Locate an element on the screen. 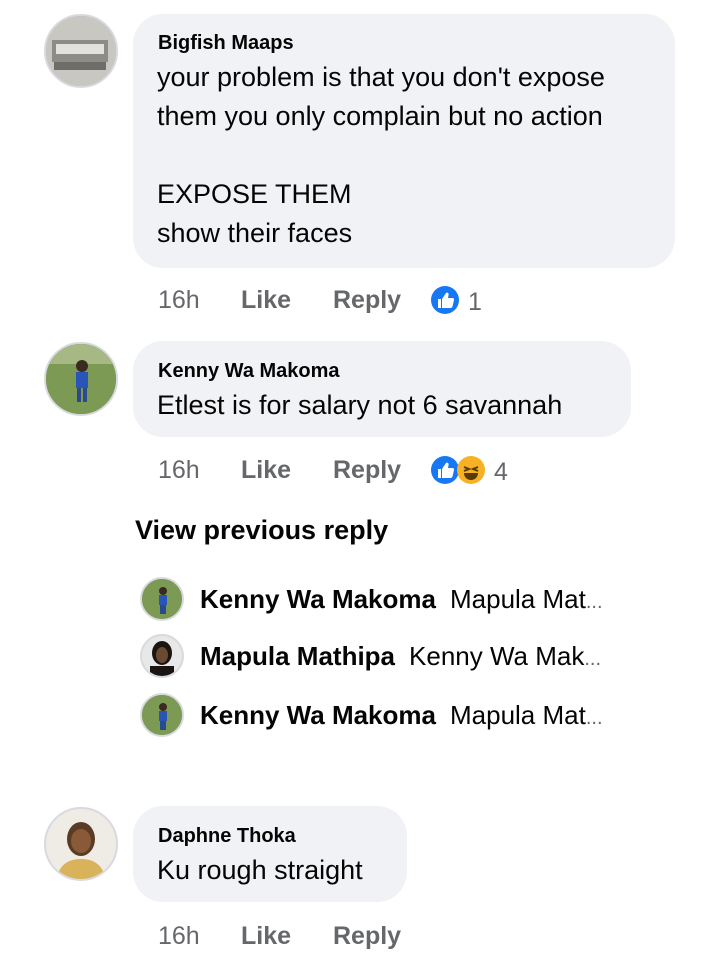 Image resolution: width=720 pixels, height=976 pixels. comment-text: Etlest is for salary not 6 savannah is located at coordinates (360, 405).